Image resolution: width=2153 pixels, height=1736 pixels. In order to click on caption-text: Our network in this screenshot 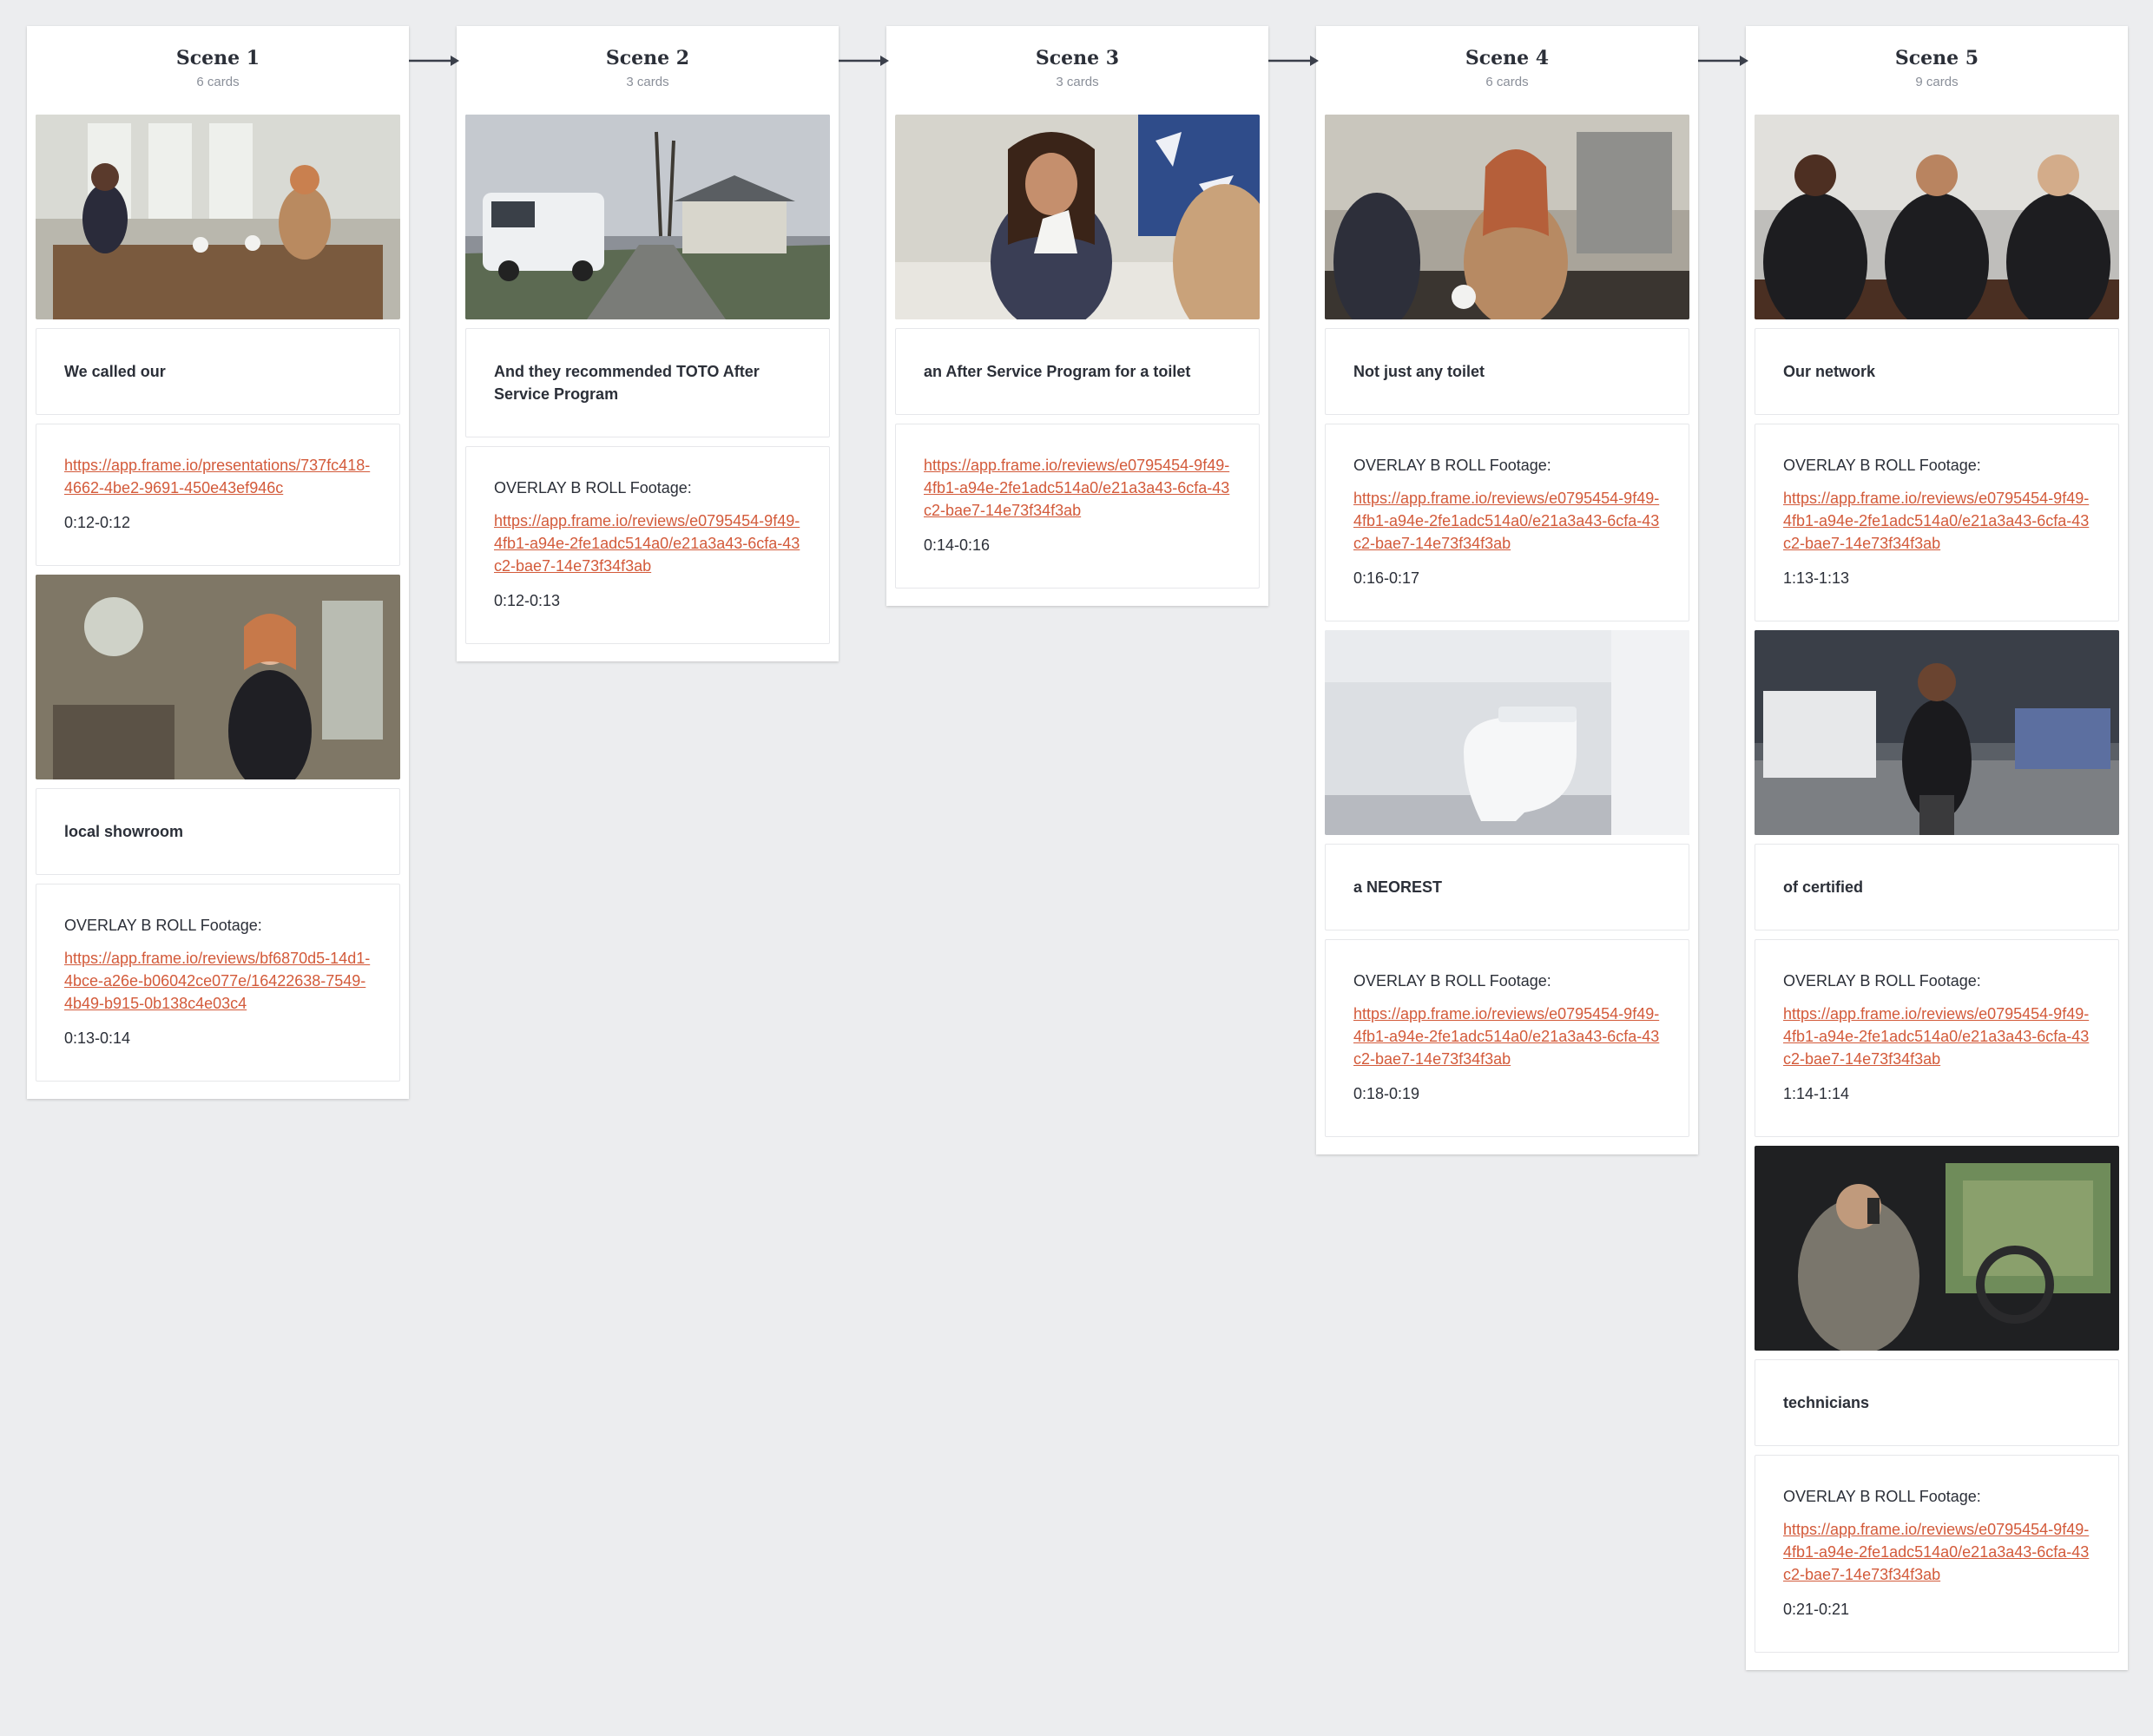, I will do `click(1829, 371)`.